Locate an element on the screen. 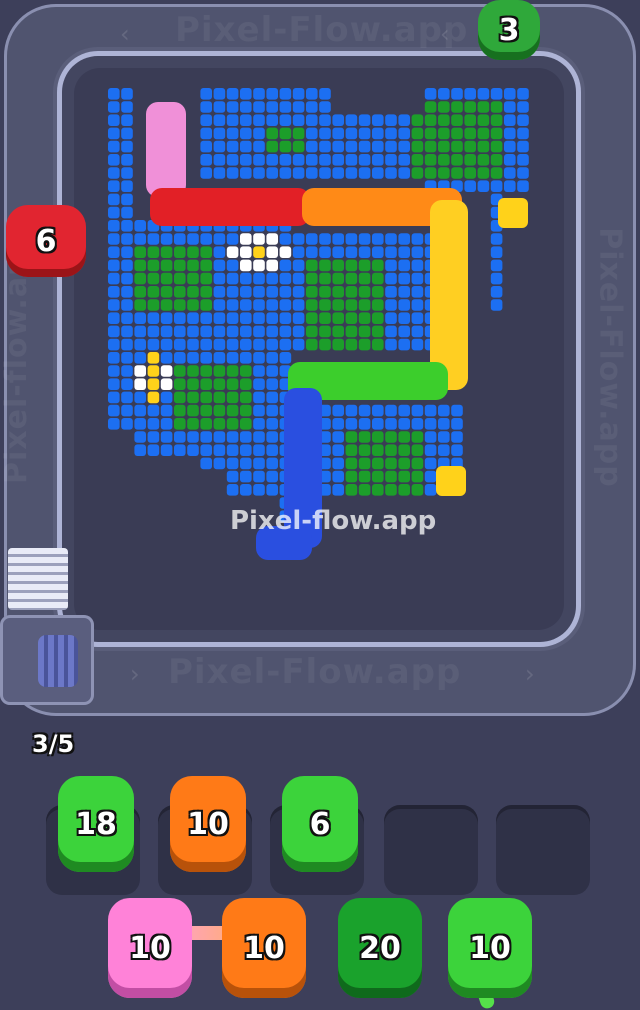 The width and height of the screenshot is (640, 1010). queued-unit: 18 is located at coordinates (96, 824).